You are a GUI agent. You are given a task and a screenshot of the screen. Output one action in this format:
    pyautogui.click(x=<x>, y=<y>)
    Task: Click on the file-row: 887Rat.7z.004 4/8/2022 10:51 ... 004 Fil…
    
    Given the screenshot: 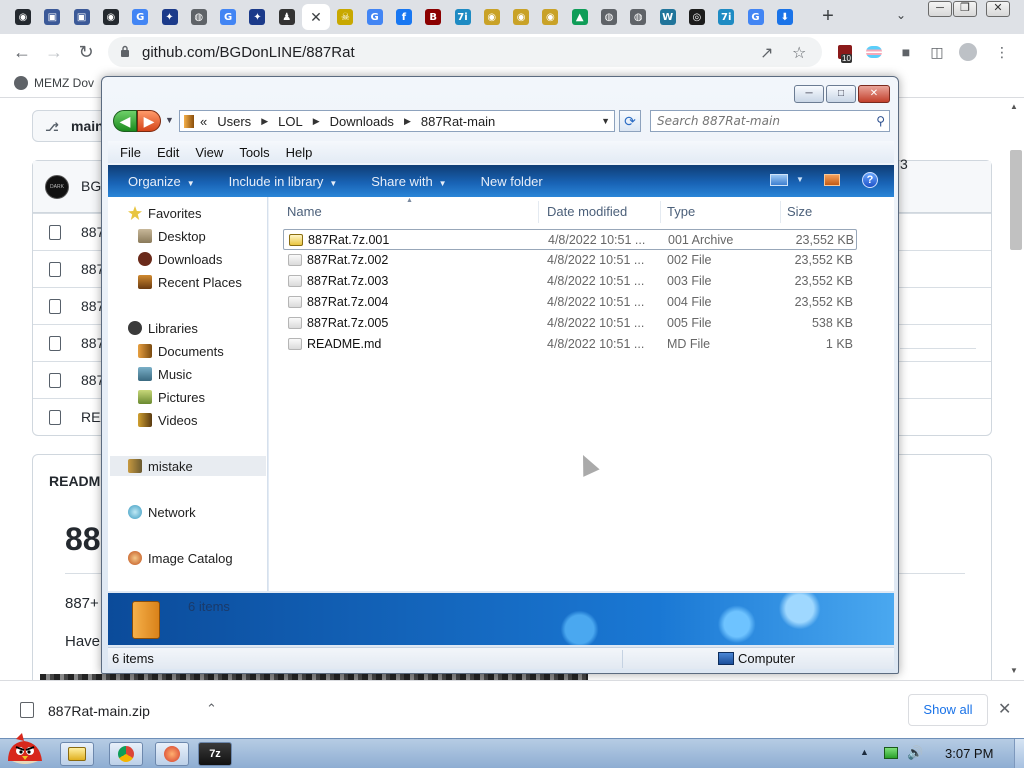 What is the action you would take?
    pyautogui.click(x=570, y=302)
    